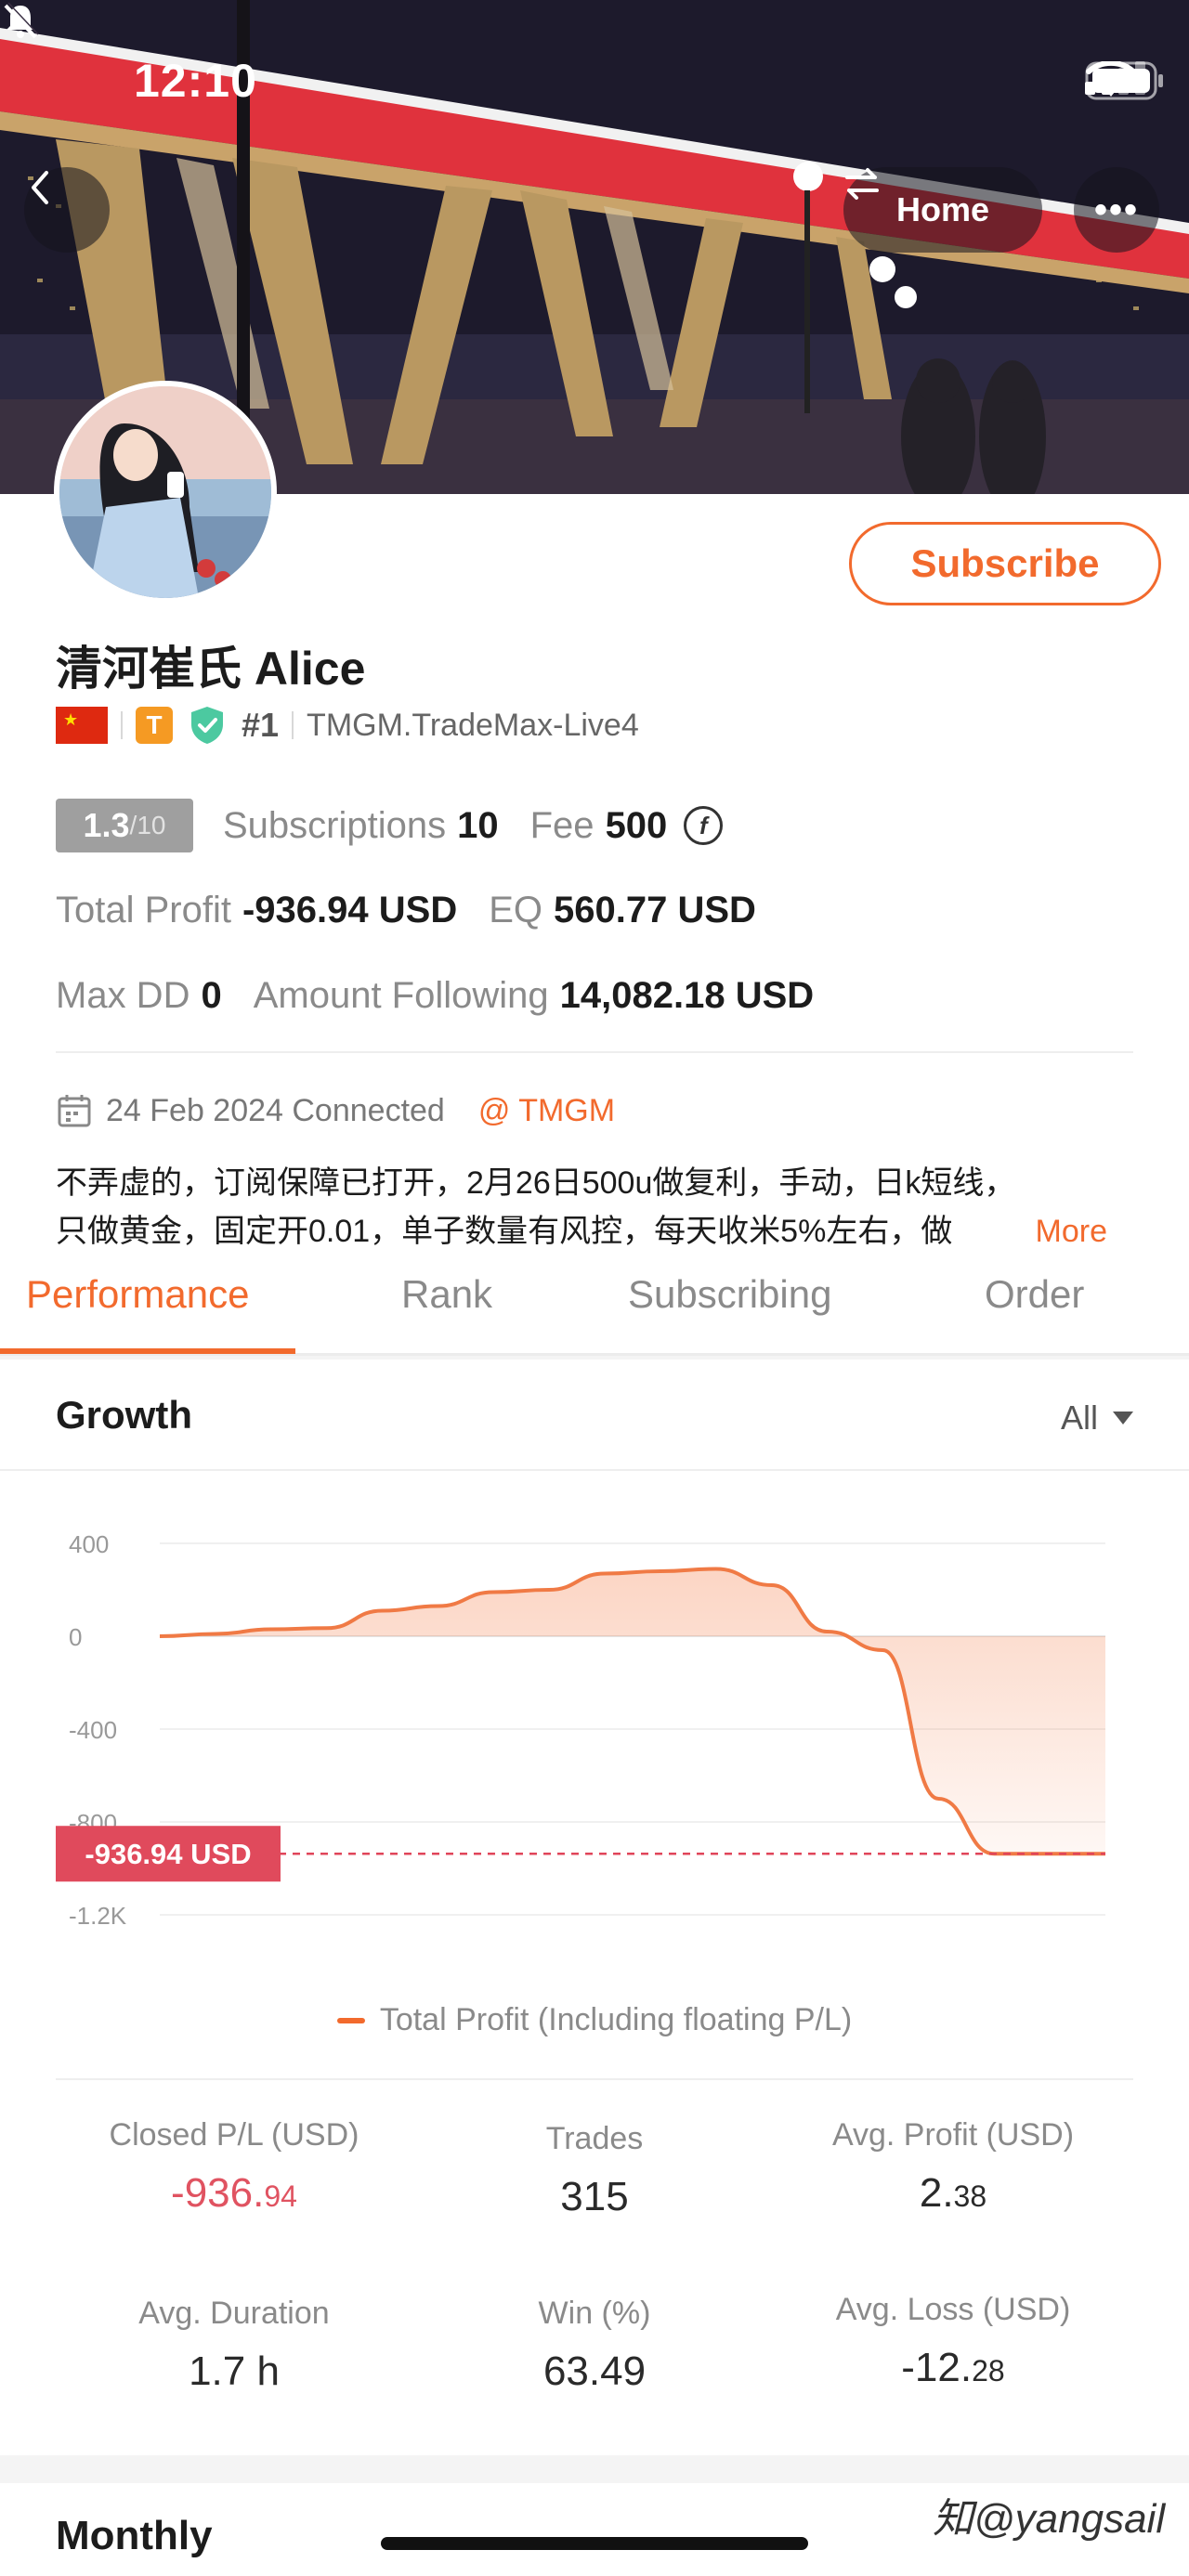 Image resolution: width=1189 pixels, height=2576 pixels. I want to click on y-tick-label: -1.2K, so click(98, 1916).